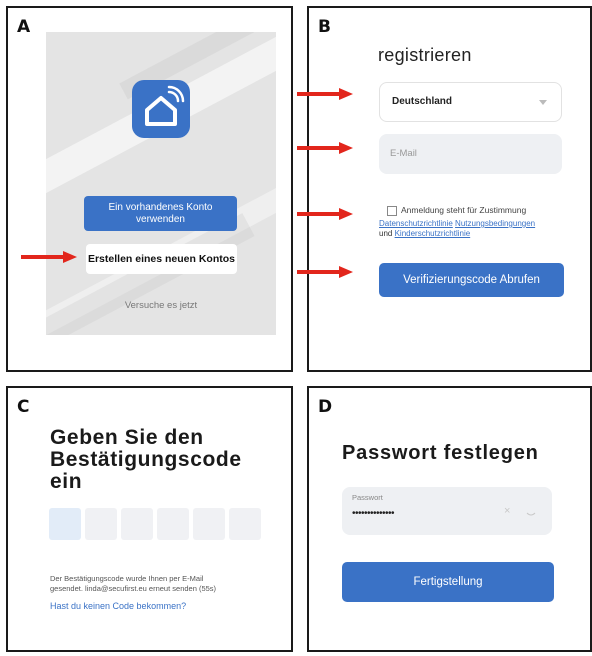  I want to click on panel-label: C, so click(23, 407).